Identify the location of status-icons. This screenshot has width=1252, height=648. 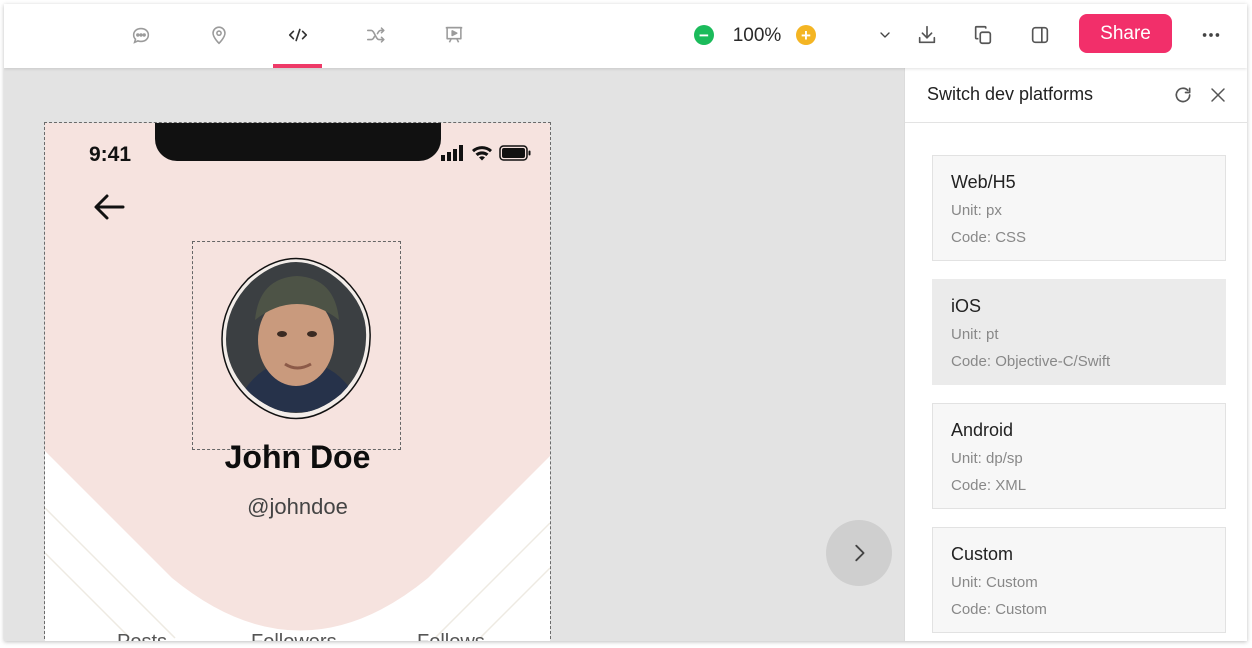
(486, 153).